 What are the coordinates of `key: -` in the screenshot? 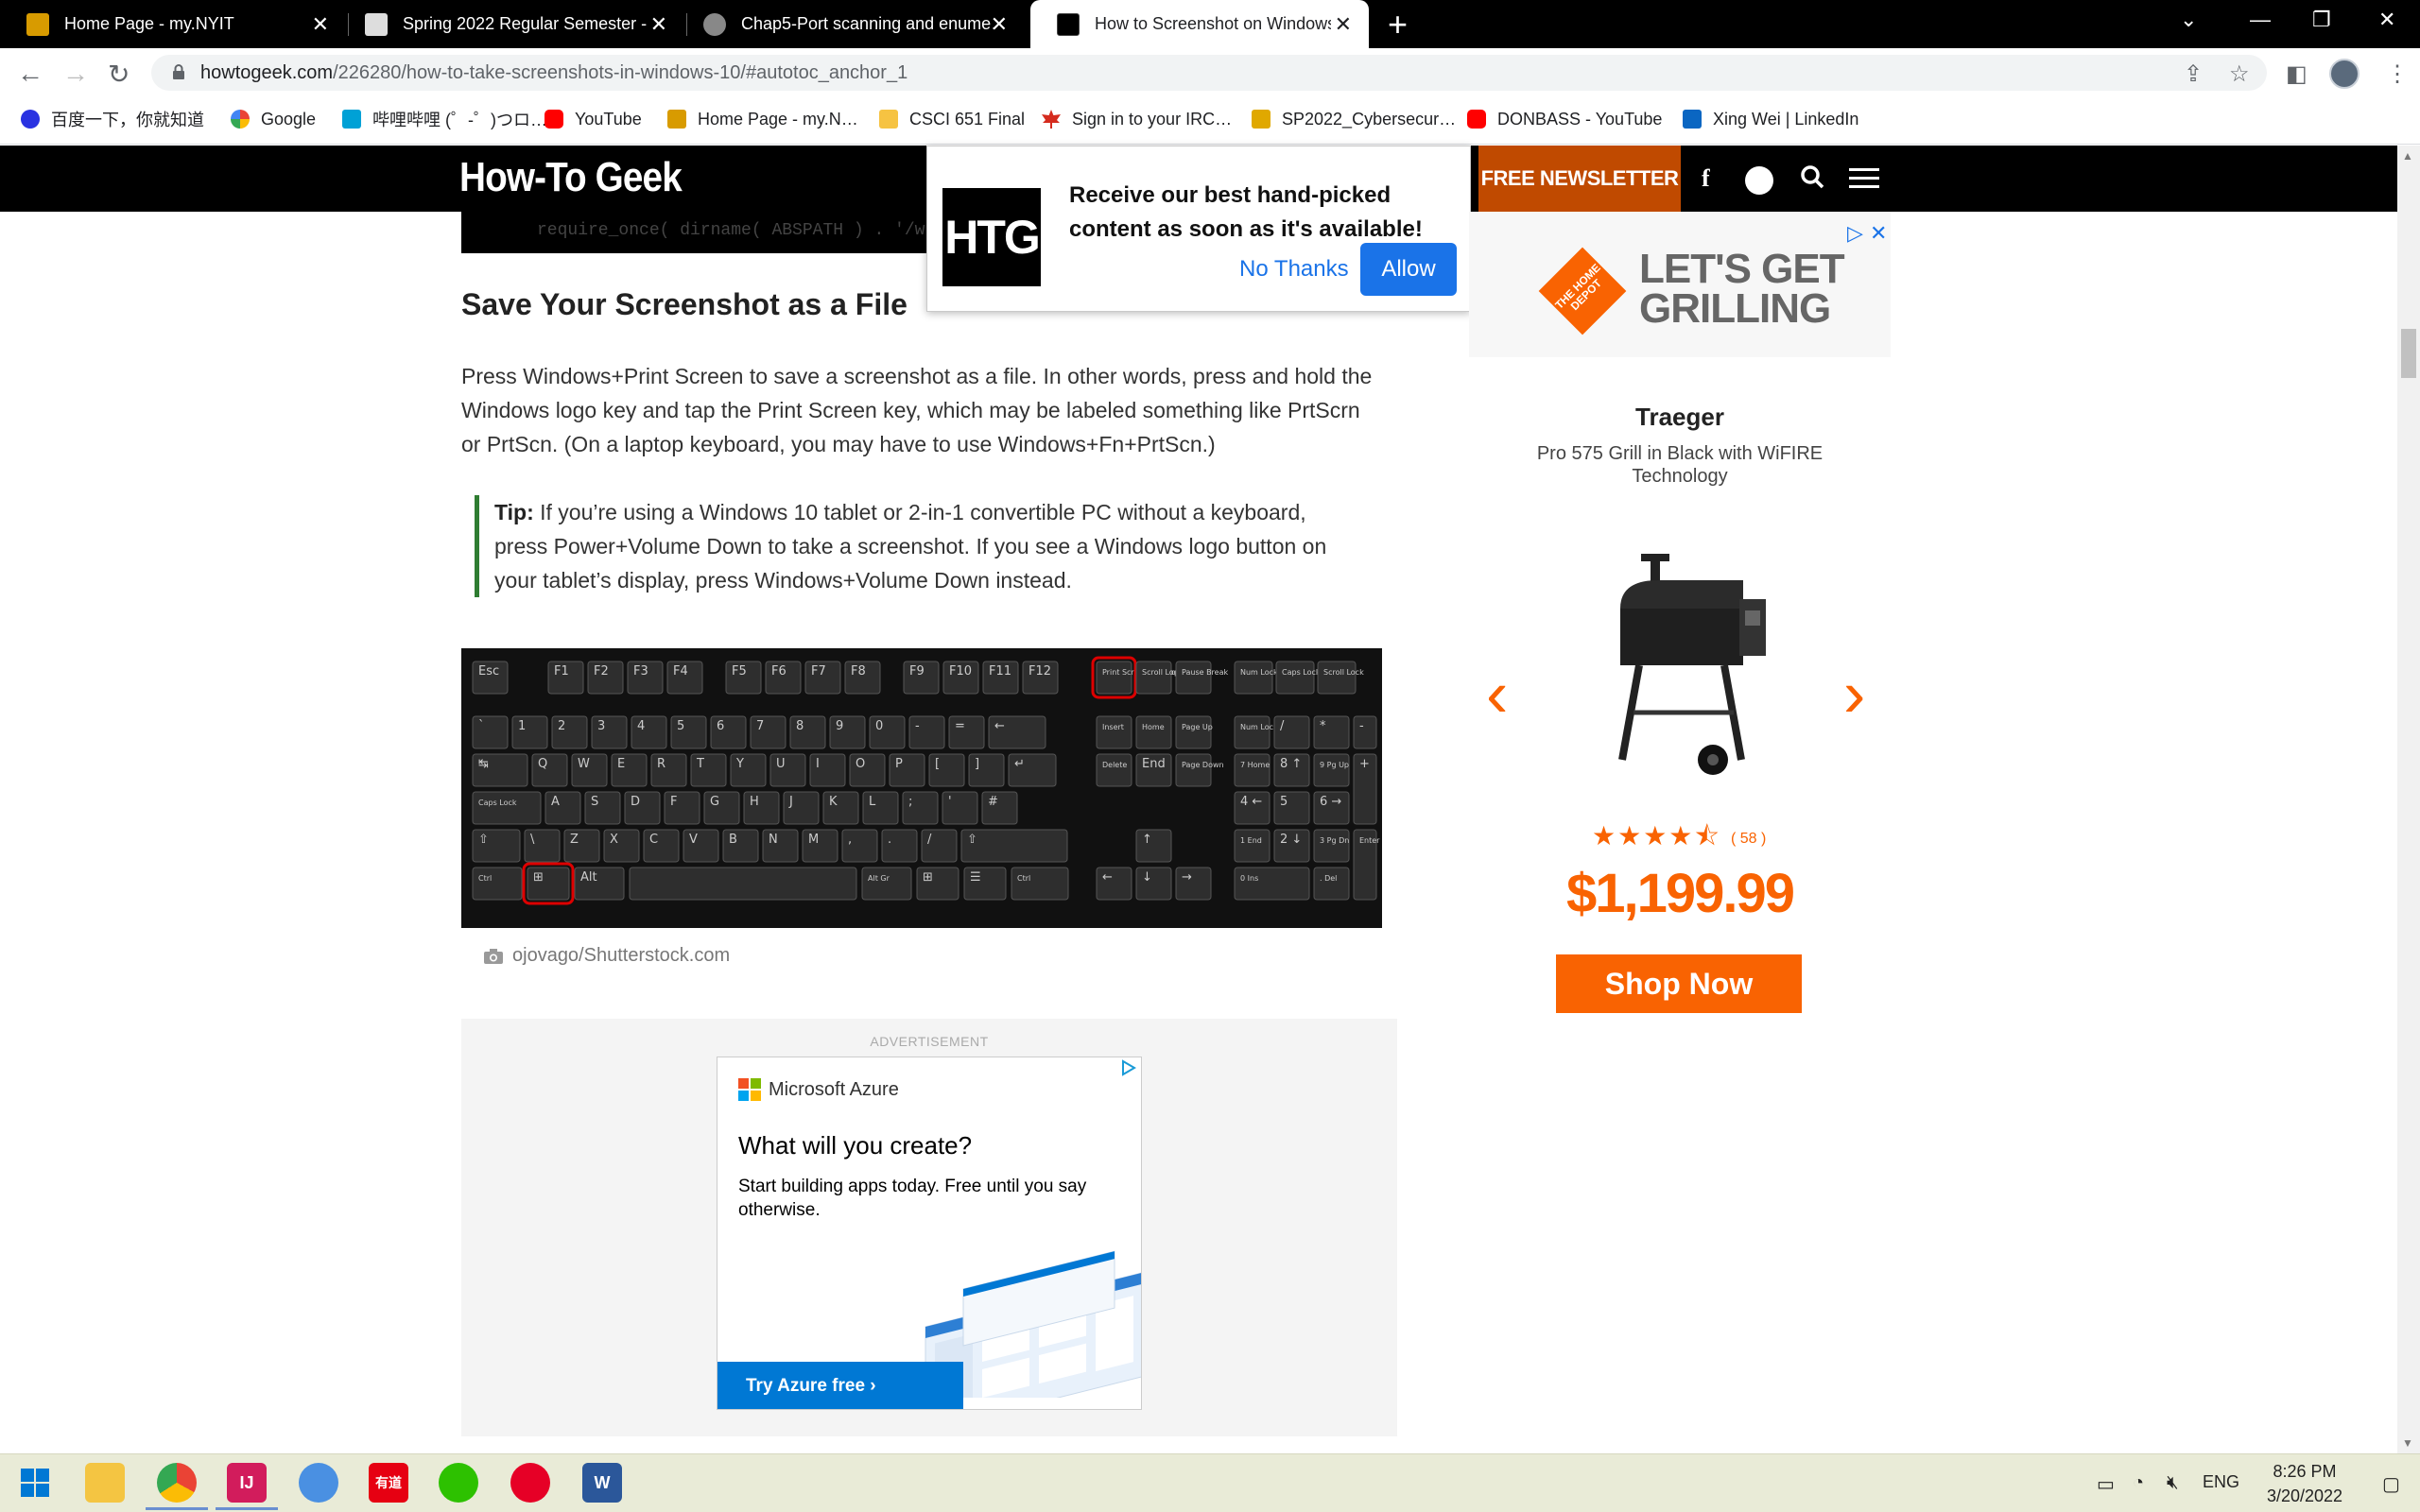 It's located at (927, 732).